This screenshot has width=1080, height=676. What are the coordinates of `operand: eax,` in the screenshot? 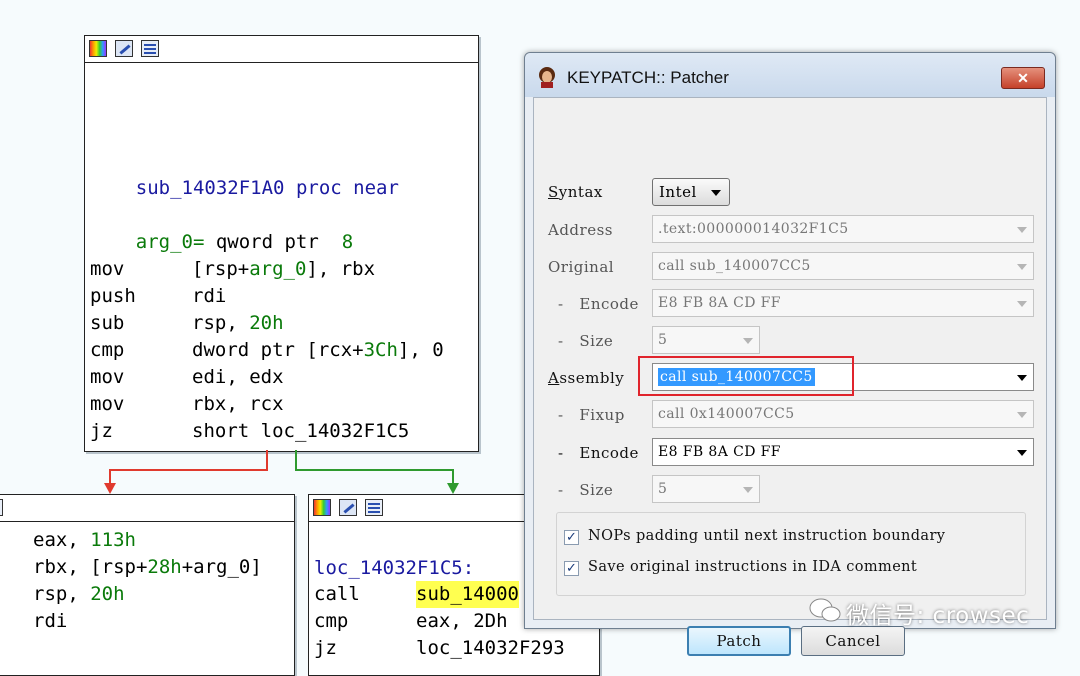 It's located at (62, 540).